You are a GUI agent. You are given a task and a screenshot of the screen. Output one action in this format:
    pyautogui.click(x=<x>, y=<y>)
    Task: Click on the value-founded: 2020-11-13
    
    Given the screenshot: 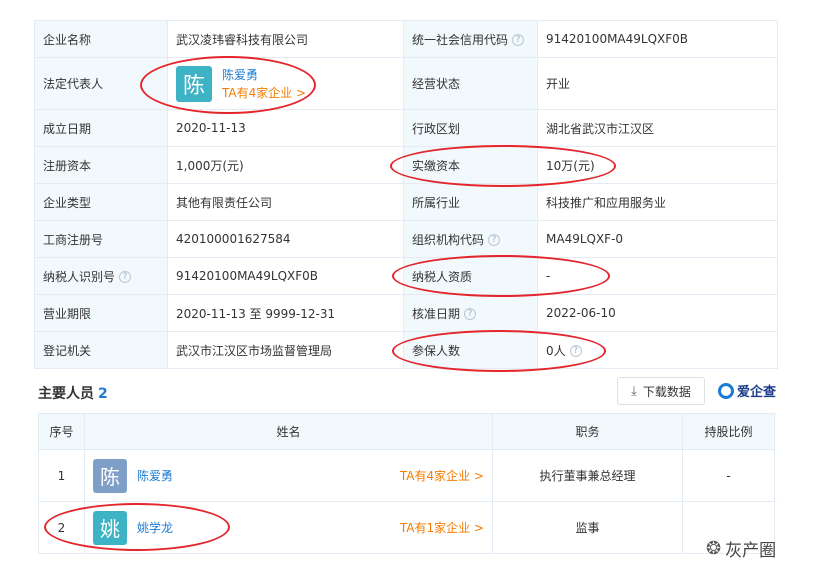 What is the action you would take?
    pyautogui.click(x=285, y=128)
    